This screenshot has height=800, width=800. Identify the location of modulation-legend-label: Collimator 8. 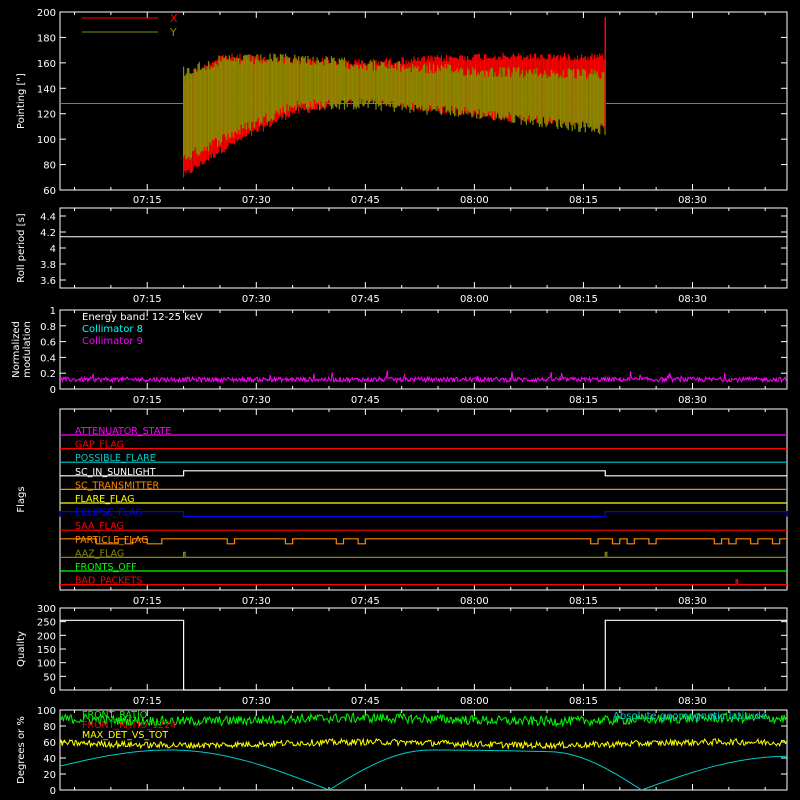
(112, 329).